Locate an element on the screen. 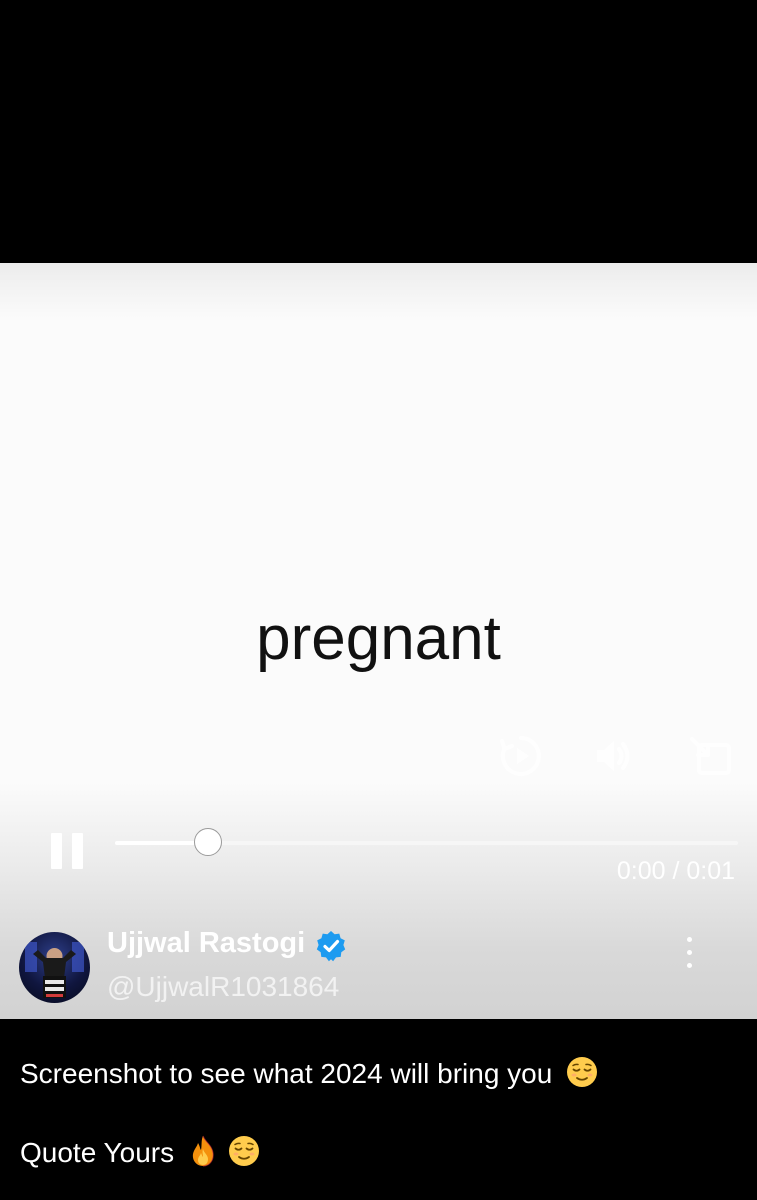  time-display: 0:00 / 0:01 is located at coordinates (675, 871).